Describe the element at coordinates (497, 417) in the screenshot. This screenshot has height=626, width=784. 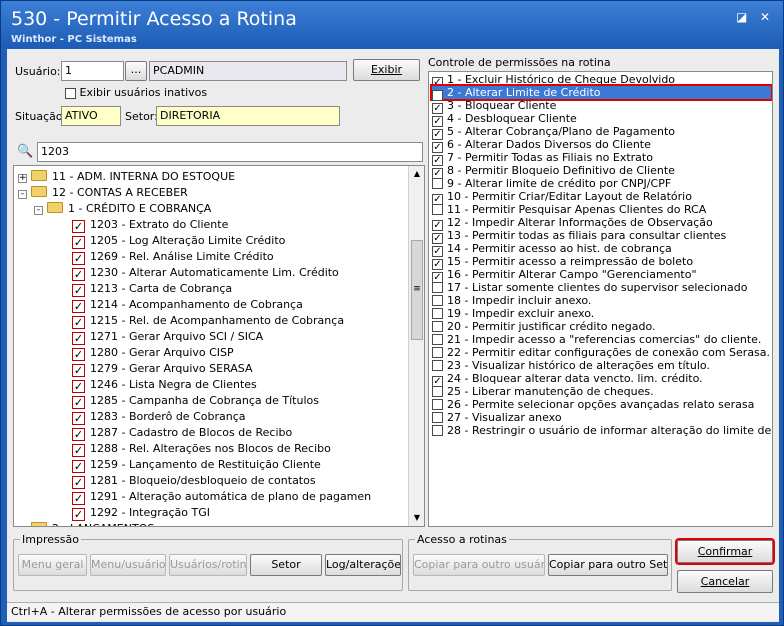
I see `permission-item: 27 - Visualizar anexo` at that location.